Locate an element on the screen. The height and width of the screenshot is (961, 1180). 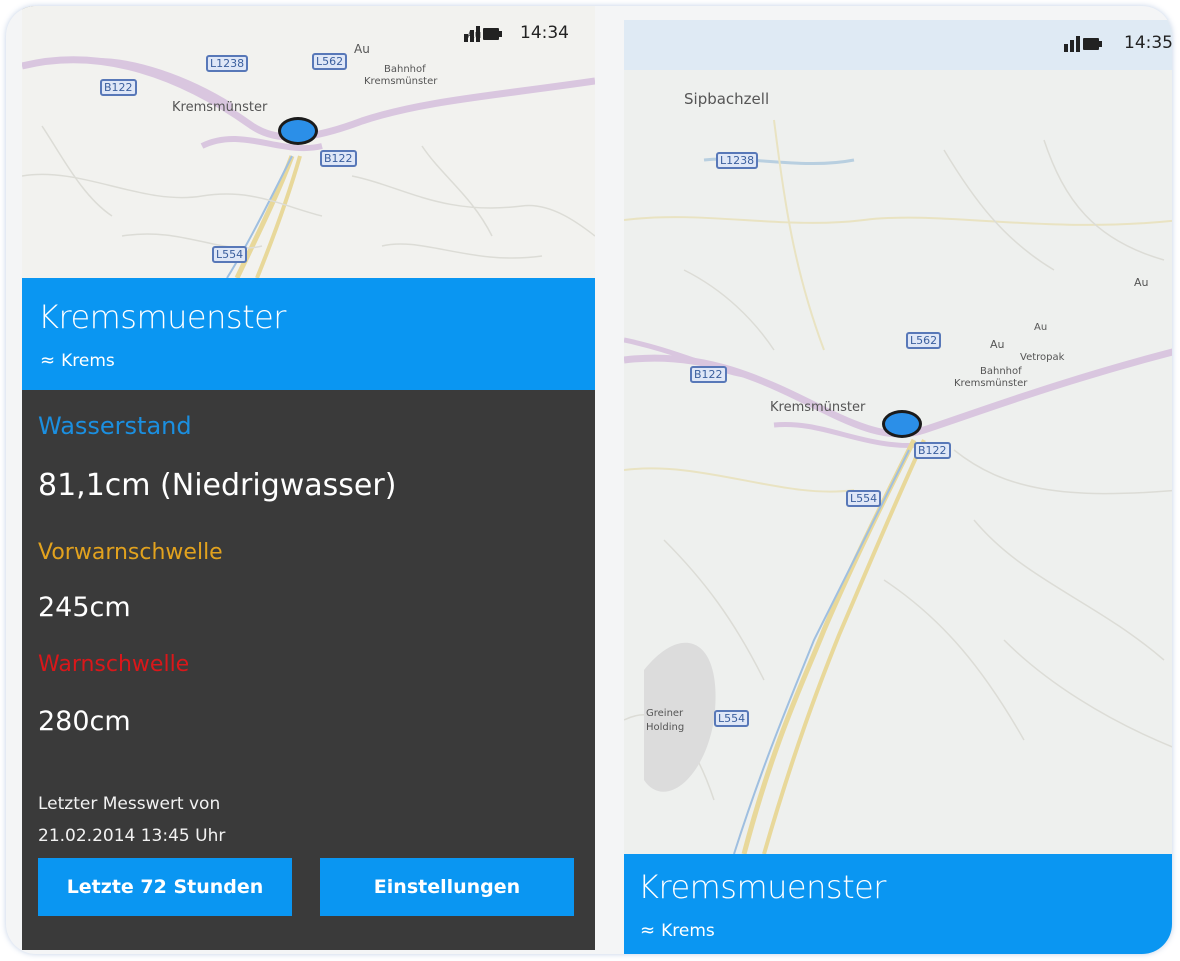
map-label-sipbachzell: Sipbachzell is located at coordinates (727, 99).